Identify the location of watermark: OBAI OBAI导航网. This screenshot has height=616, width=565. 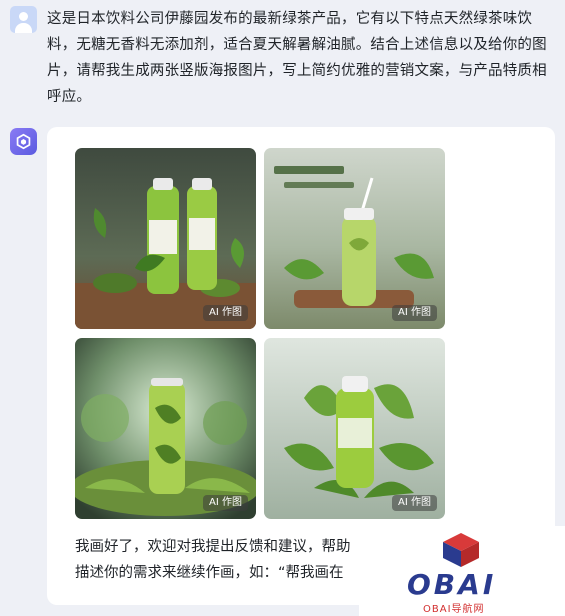
(462, 571).